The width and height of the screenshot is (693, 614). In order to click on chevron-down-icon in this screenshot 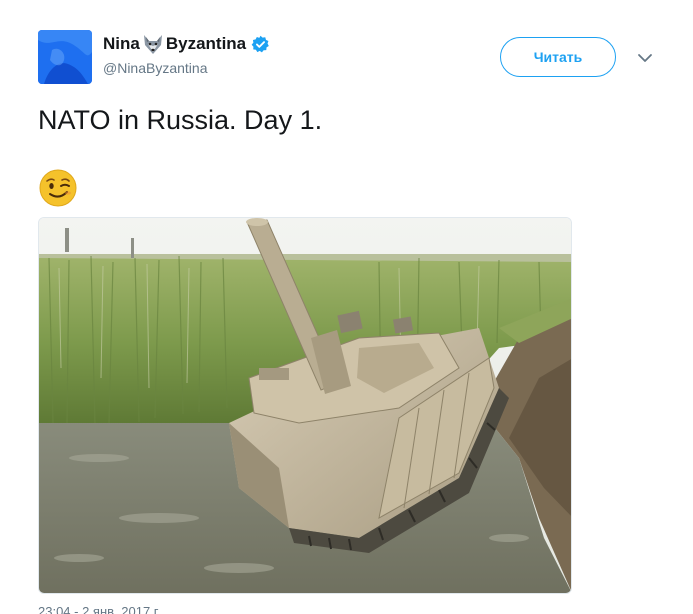, I will do `click(645, 58)`.